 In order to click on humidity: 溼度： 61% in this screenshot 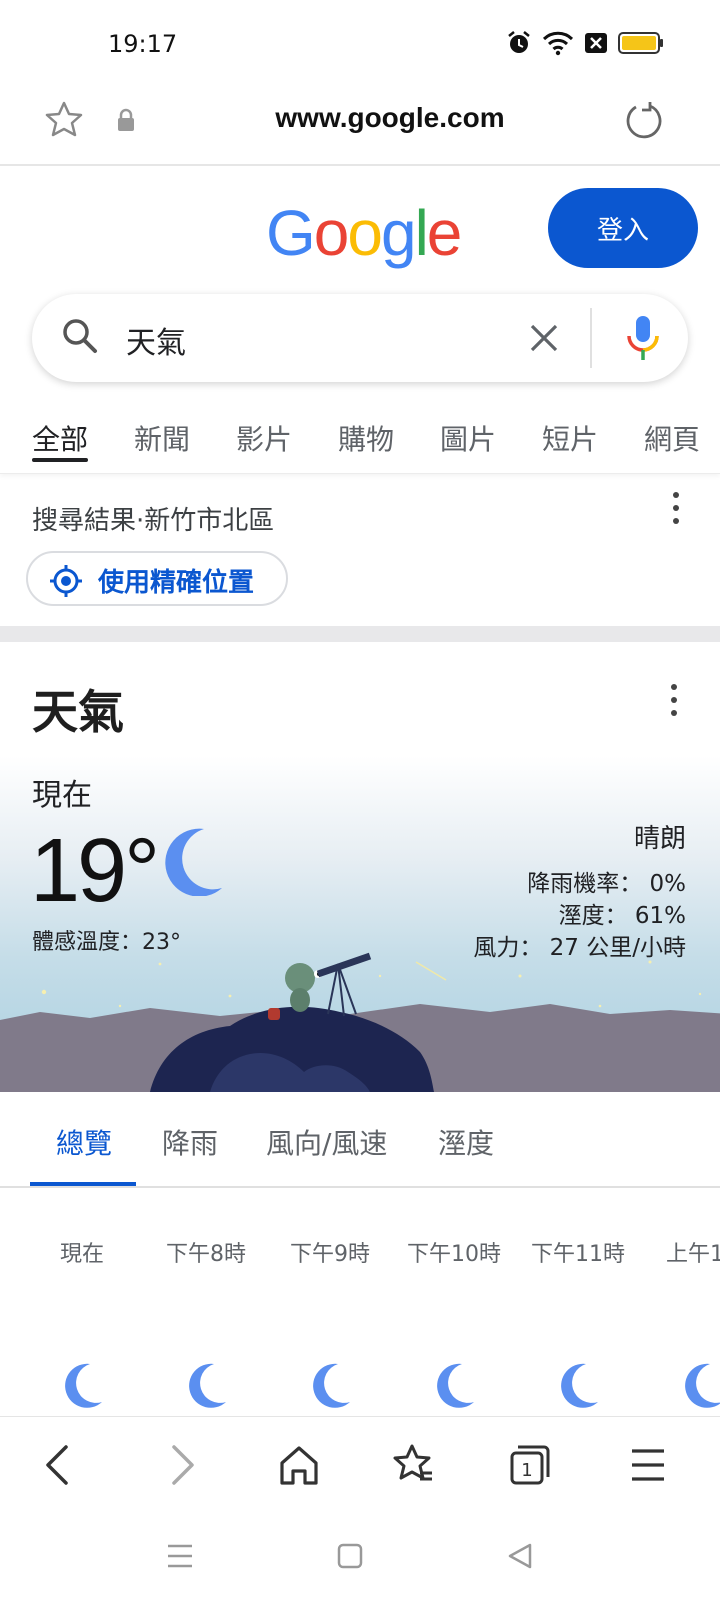, I will do `click(622, 916)`.